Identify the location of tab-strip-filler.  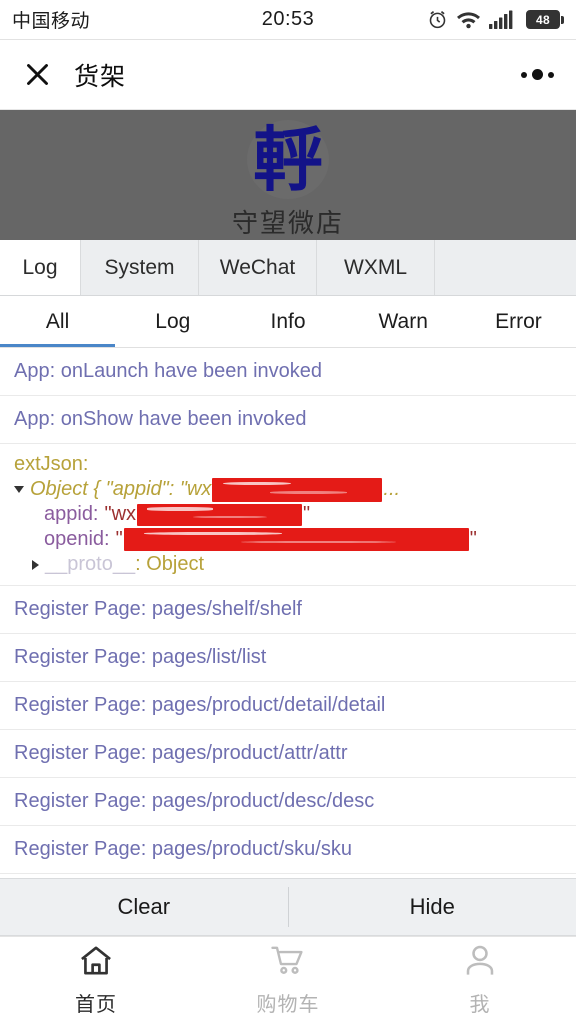
(505, 267).